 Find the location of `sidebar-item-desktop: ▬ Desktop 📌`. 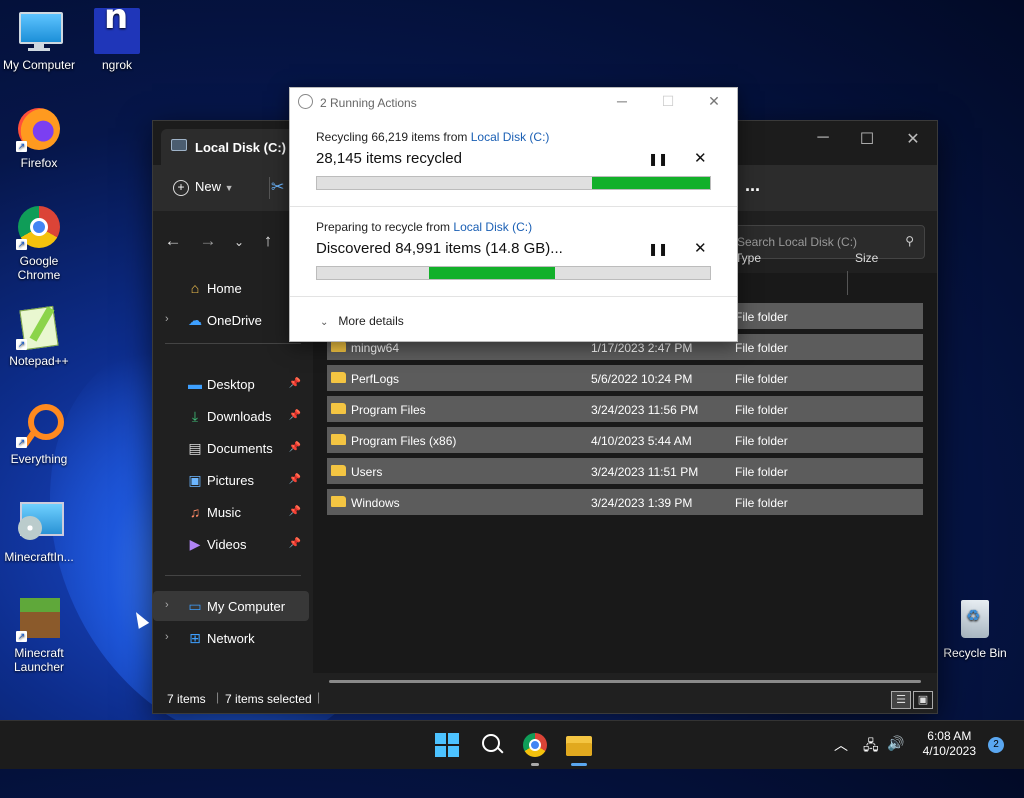

sidebar-item-desktop: ▬ Desktop 📌 is located at coordinates (231, 384).